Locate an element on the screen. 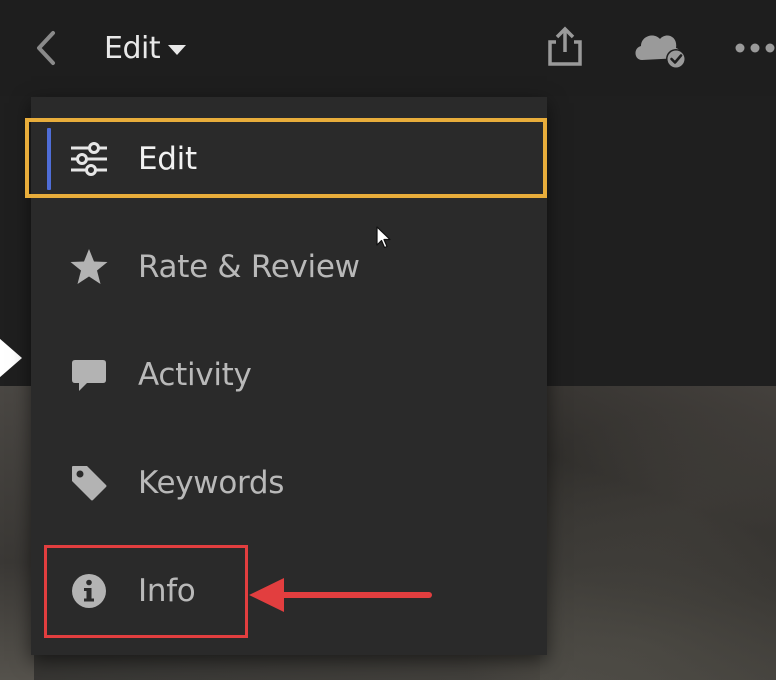  share-button is located at coordinates (565, 46).